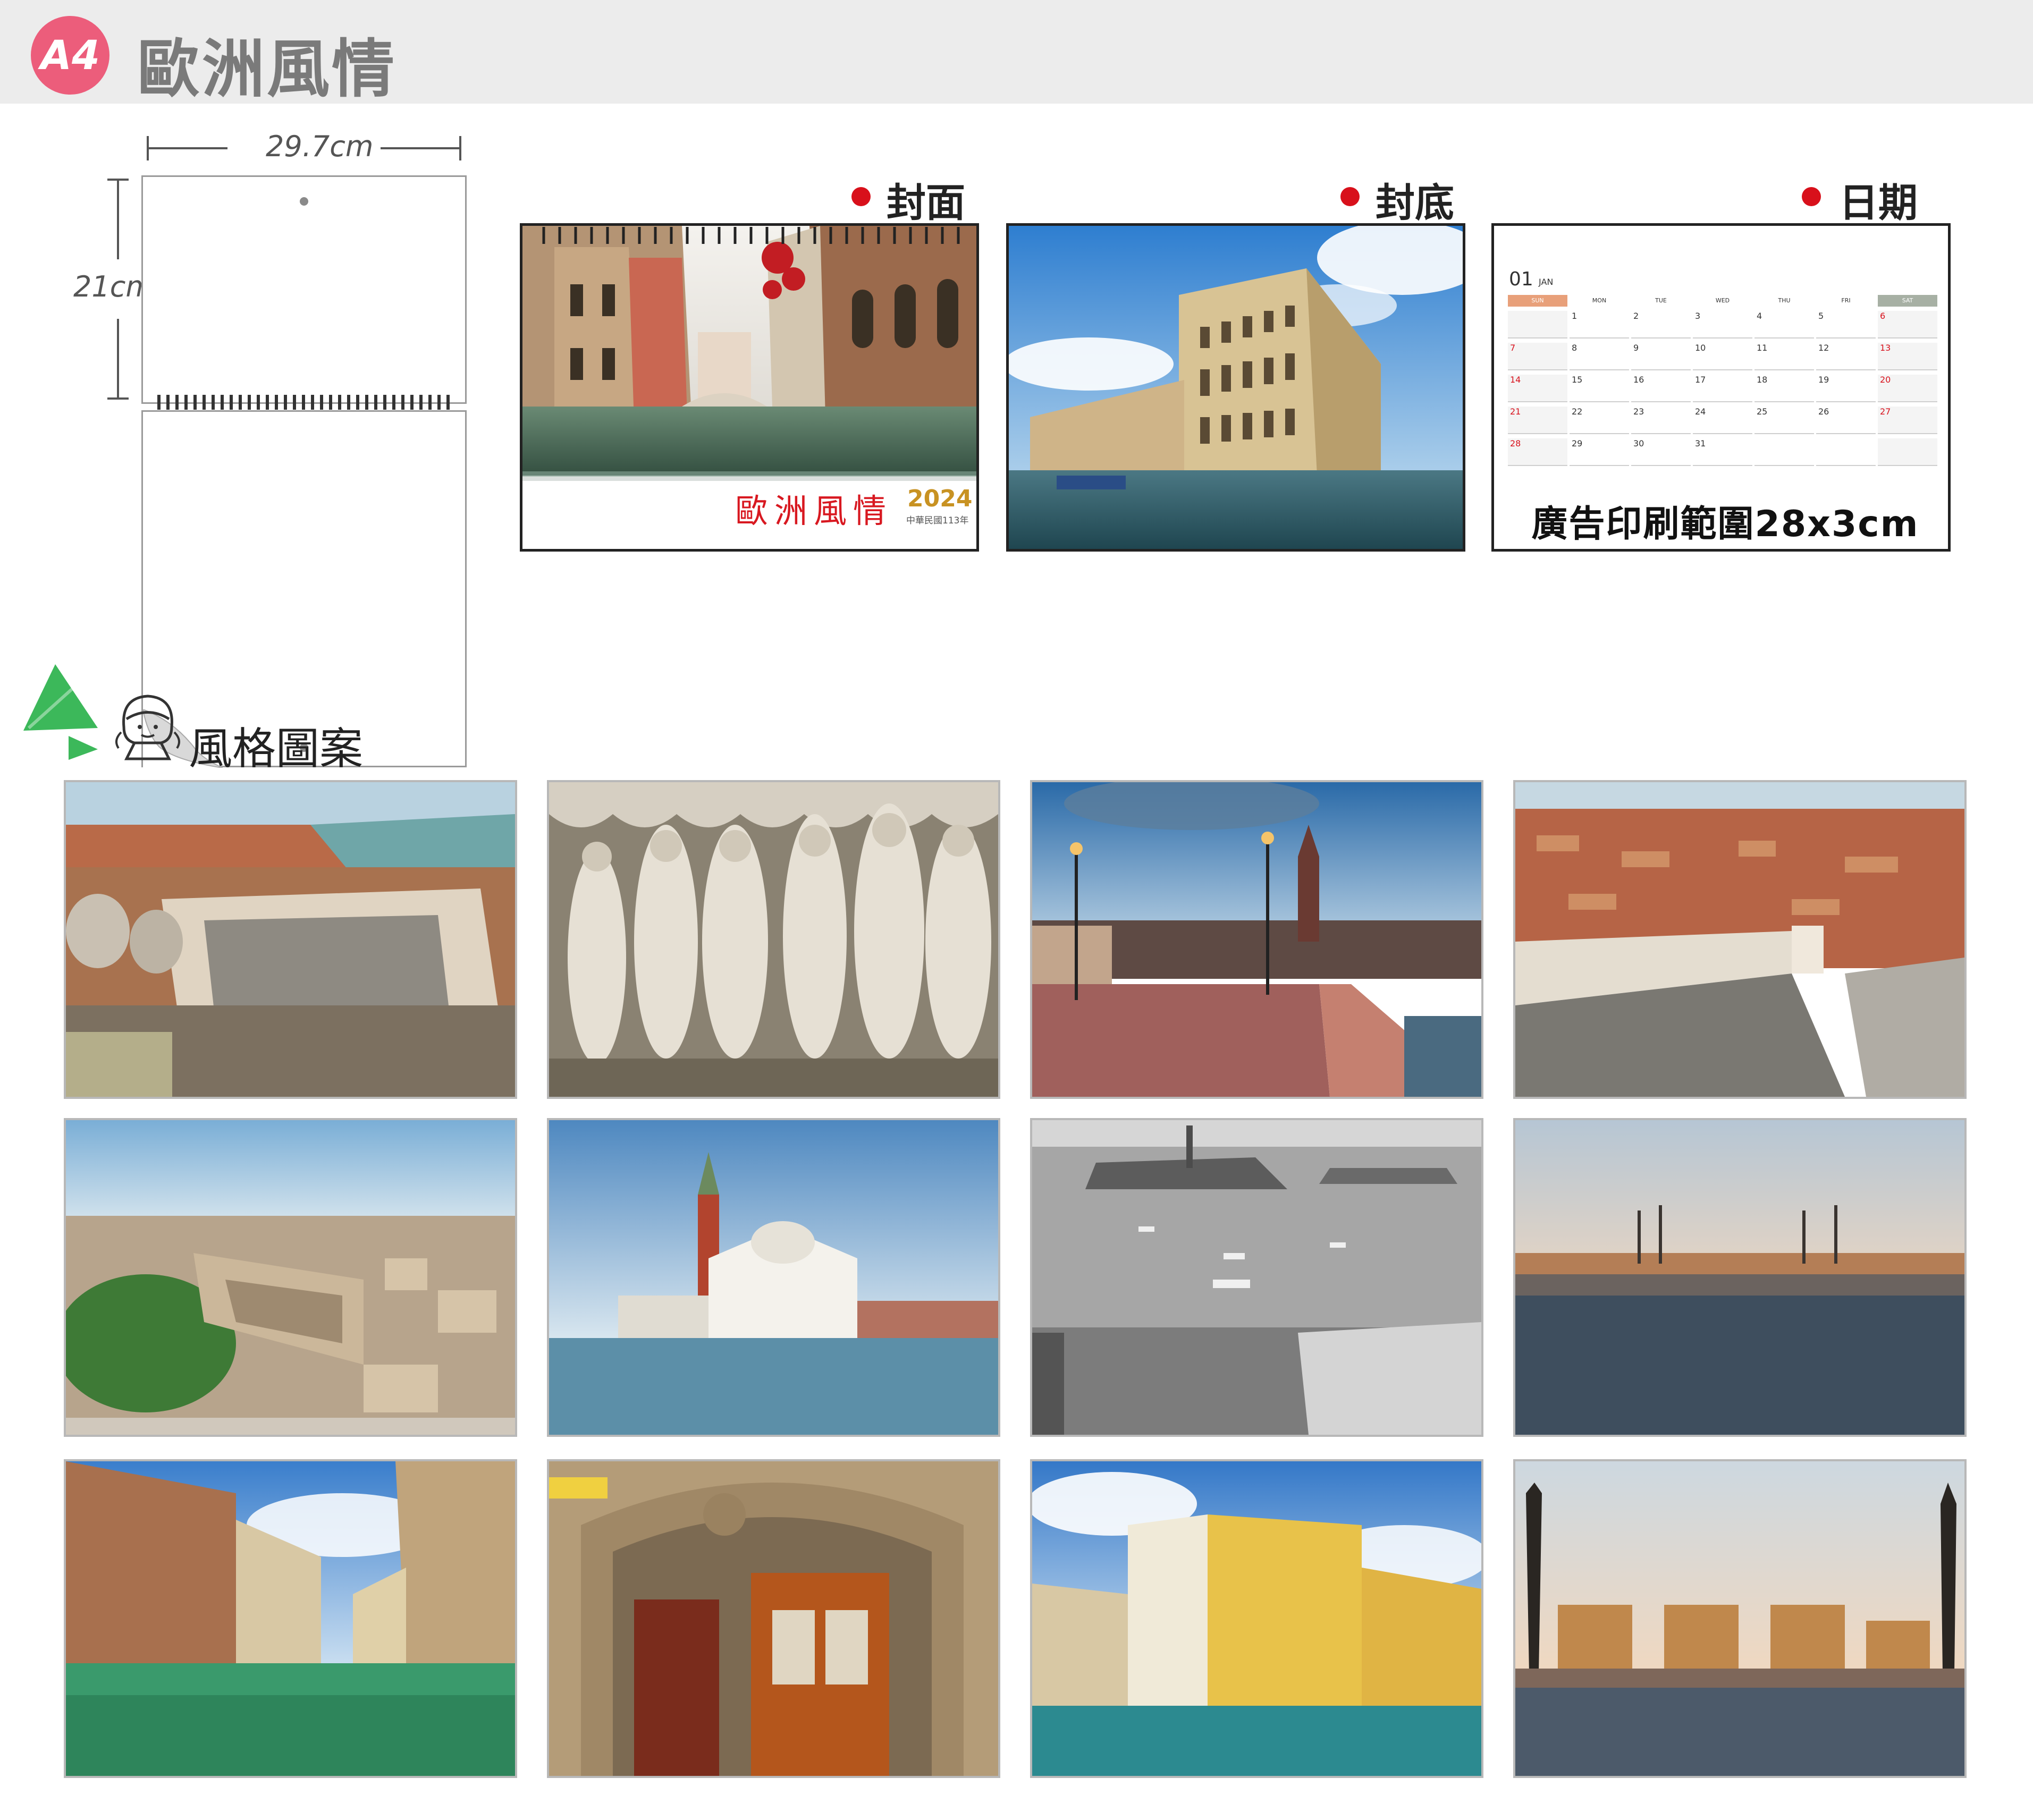  I want to click on venice-doges-palace-photo, so click(290, 939).